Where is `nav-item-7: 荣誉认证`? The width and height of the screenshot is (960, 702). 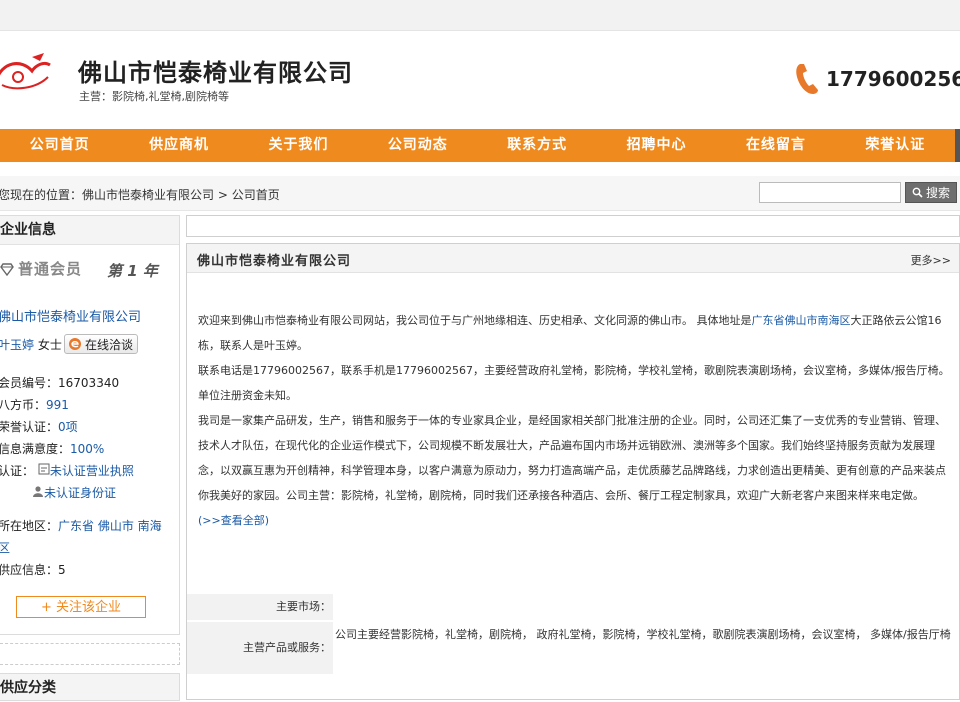
nav-item-7: 荣誉认证 is located at coordinates (895, 145).